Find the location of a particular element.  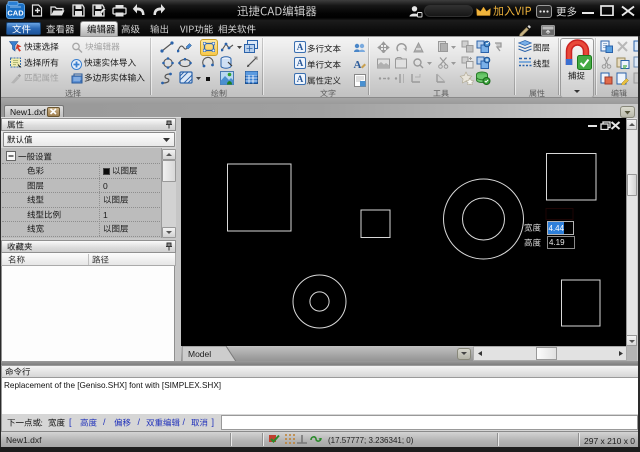

svg-text: CAD is located at coordinates (15, 13).